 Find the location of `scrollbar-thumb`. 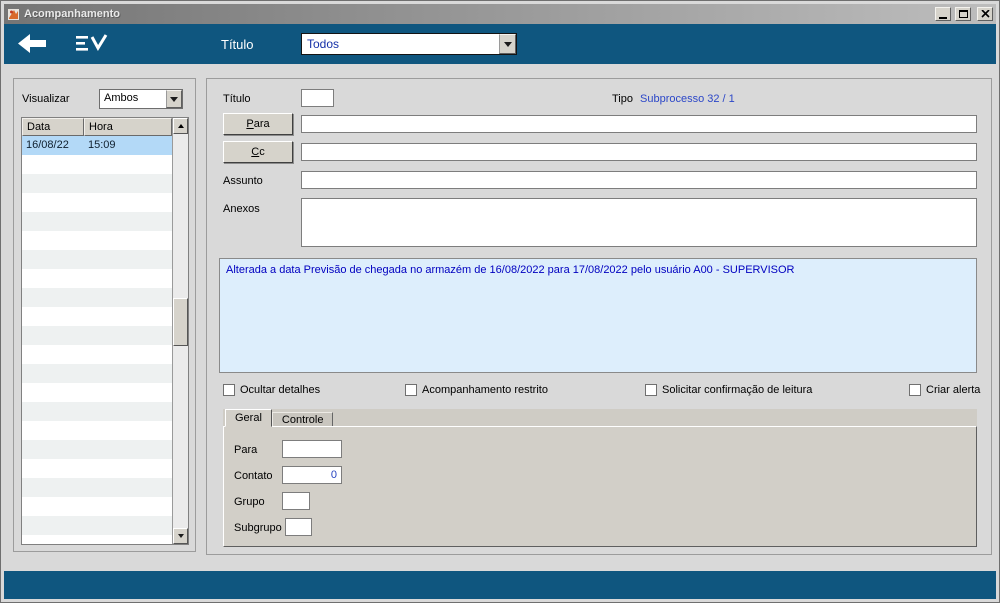

scrollbar-thumb is located at coordinates (180, 322).